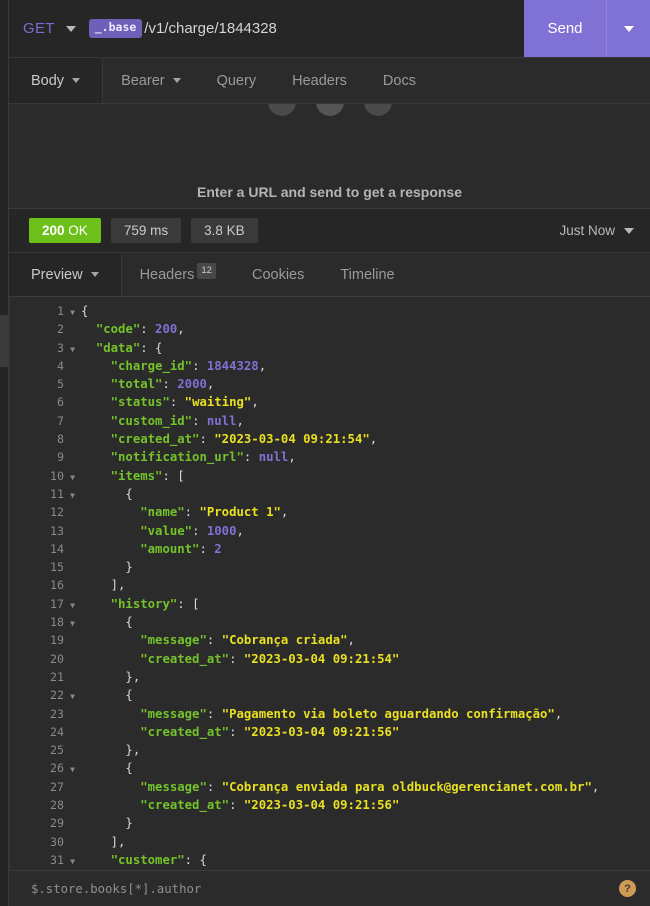 The width and height of the screenshot is (650, 906). I want to click on empty-state-message: Enter a URL and send to get a response, so click(329, 192).